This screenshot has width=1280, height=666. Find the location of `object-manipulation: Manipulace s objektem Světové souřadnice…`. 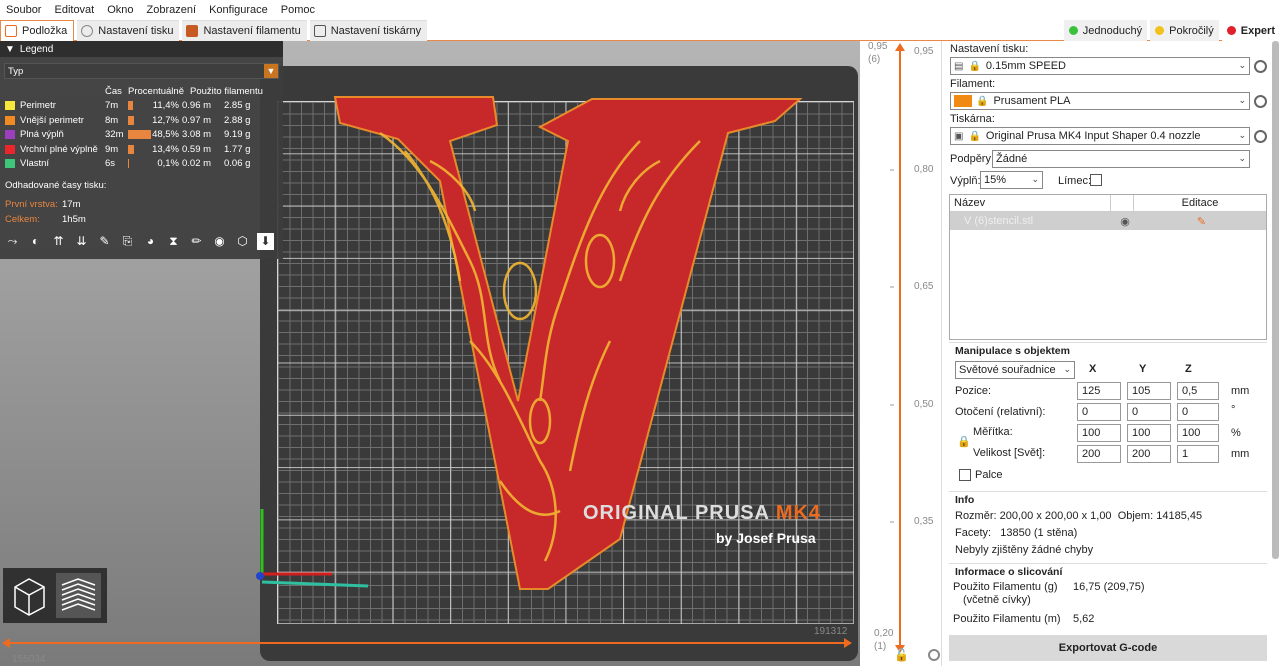

object-manipulation: Manipulace s objektem Světové souřadnice… is located at coordinates (1108, 415).